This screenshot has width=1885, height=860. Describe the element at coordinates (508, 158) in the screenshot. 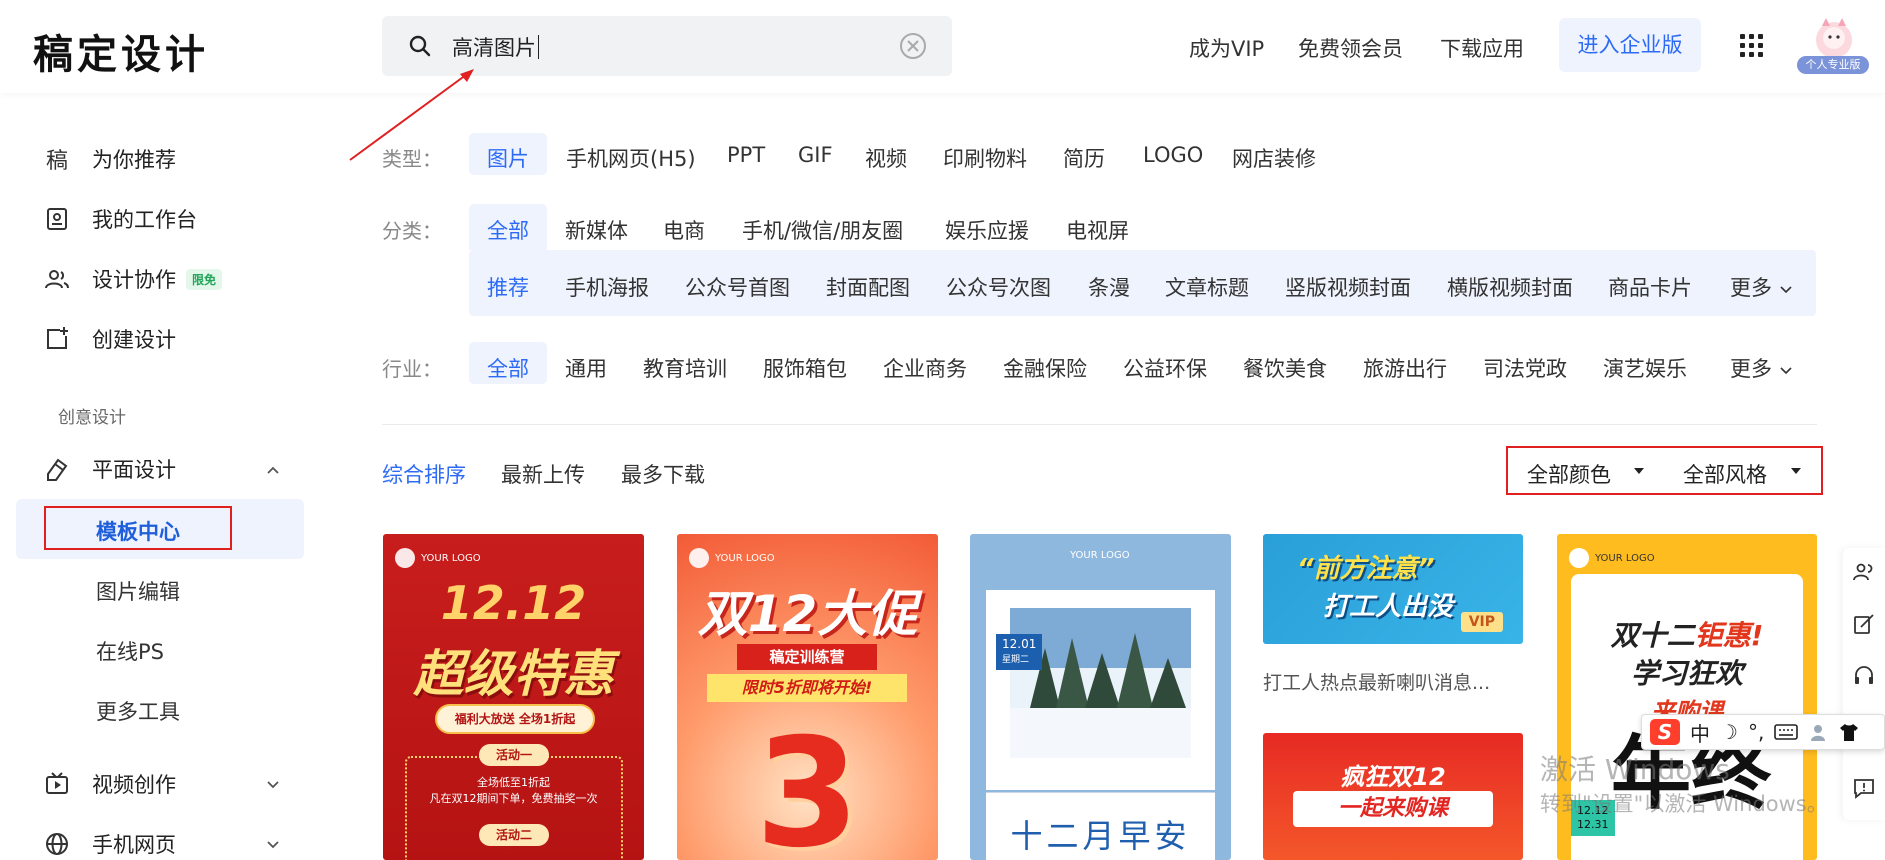

I see `type-chip-image: 图片` at that location.